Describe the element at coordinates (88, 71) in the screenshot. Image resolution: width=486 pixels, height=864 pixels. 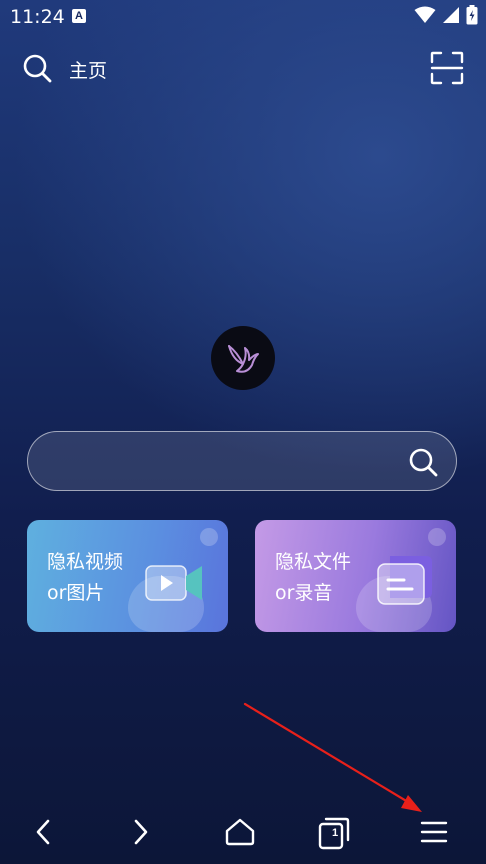
I see `home-title: 主页` at that location.